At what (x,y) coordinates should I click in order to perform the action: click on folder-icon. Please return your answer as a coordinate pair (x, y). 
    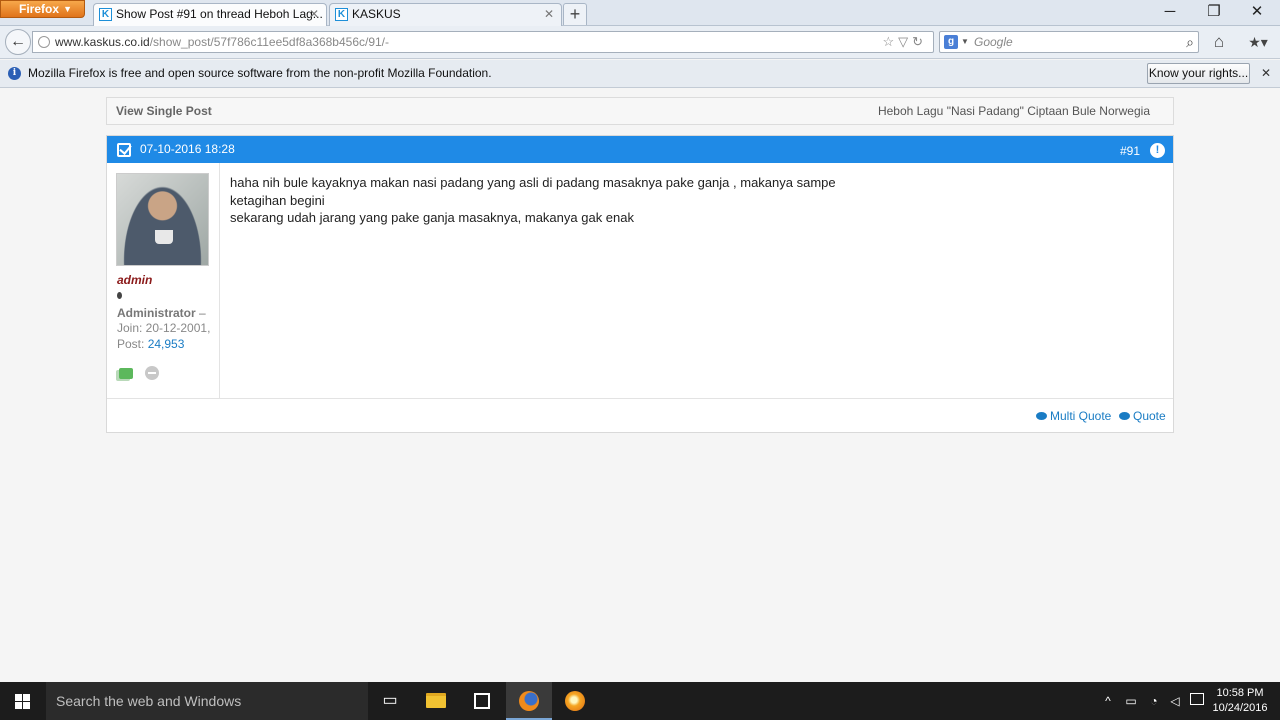
    Looking at the image, I should click on (436, 701).